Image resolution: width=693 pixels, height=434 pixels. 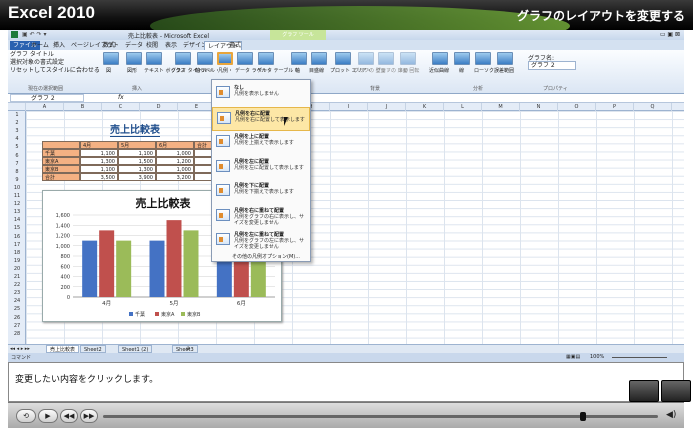 I want to click on column-header-A: A, so click(x=45, y=107).